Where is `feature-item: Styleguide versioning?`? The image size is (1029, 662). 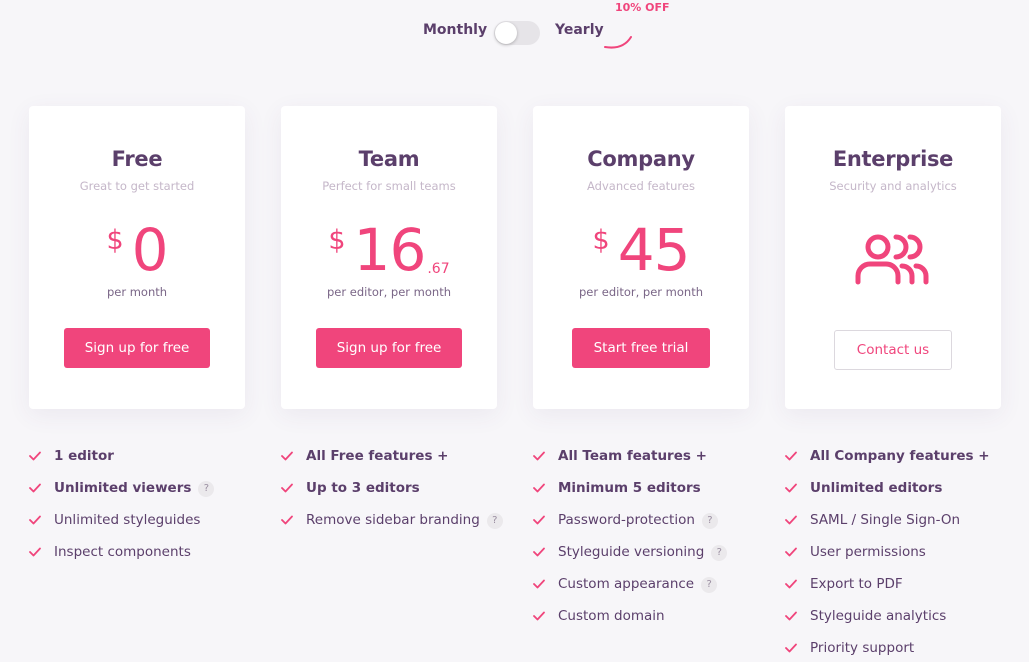 feature-item: Styleguide versioning? is located at coordinates (630, 556).